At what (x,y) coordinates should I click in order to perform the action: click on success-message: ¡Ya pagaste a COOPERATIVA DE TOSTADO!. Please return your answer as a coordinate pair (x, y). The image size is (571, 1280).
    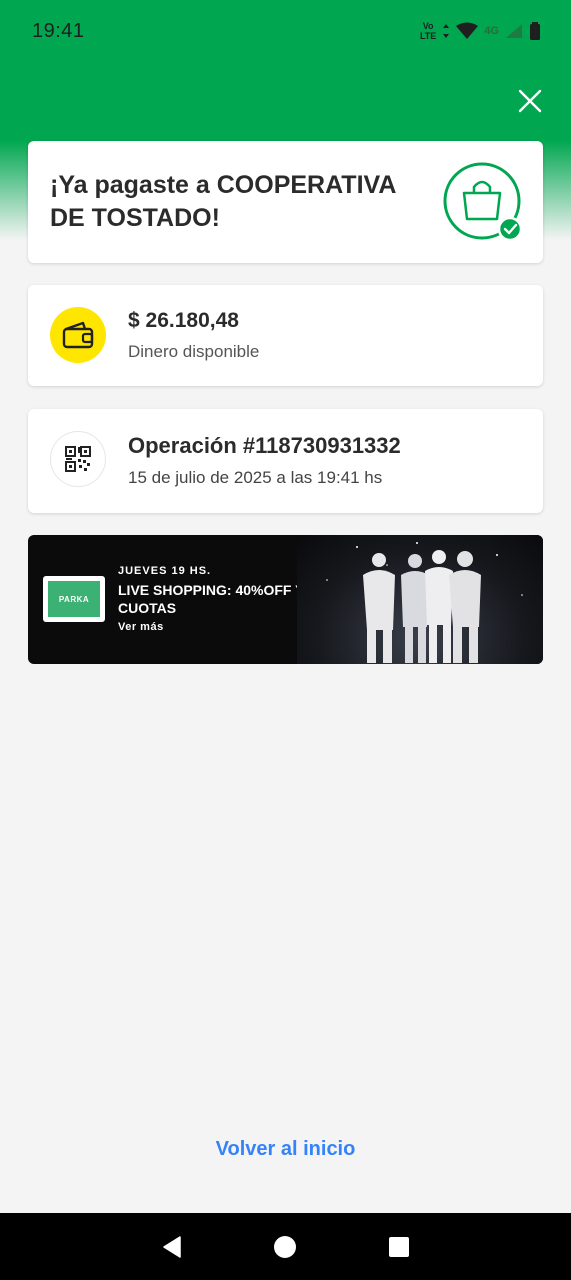
    Looking at the image, I should click on (223, 201).